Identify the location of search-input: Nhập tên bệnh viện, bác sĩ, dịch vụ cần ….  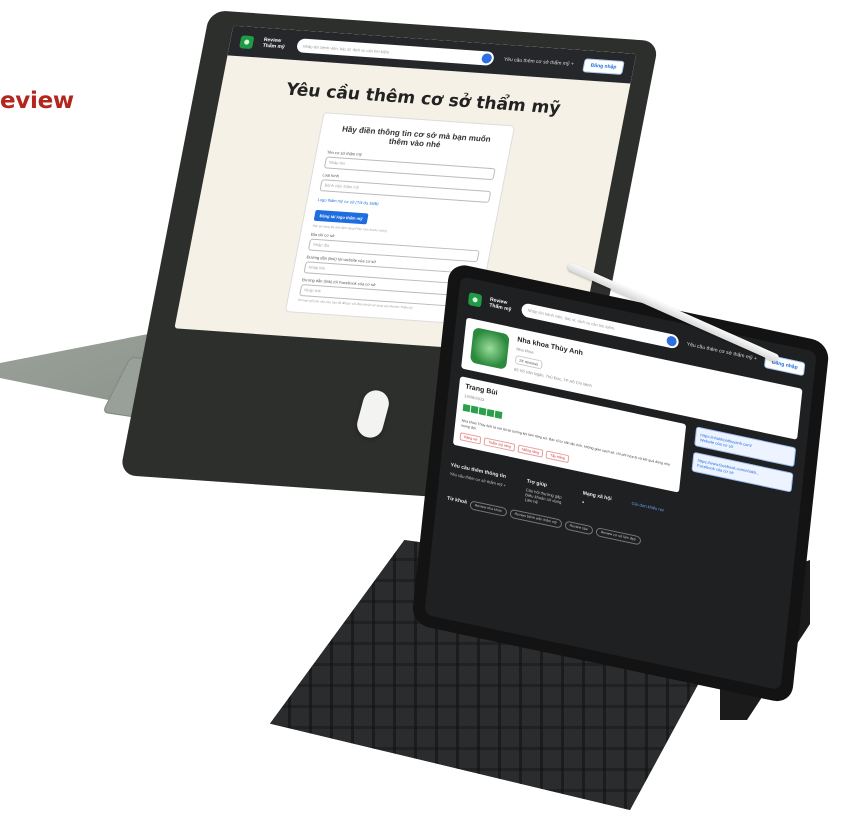
(395, 52).